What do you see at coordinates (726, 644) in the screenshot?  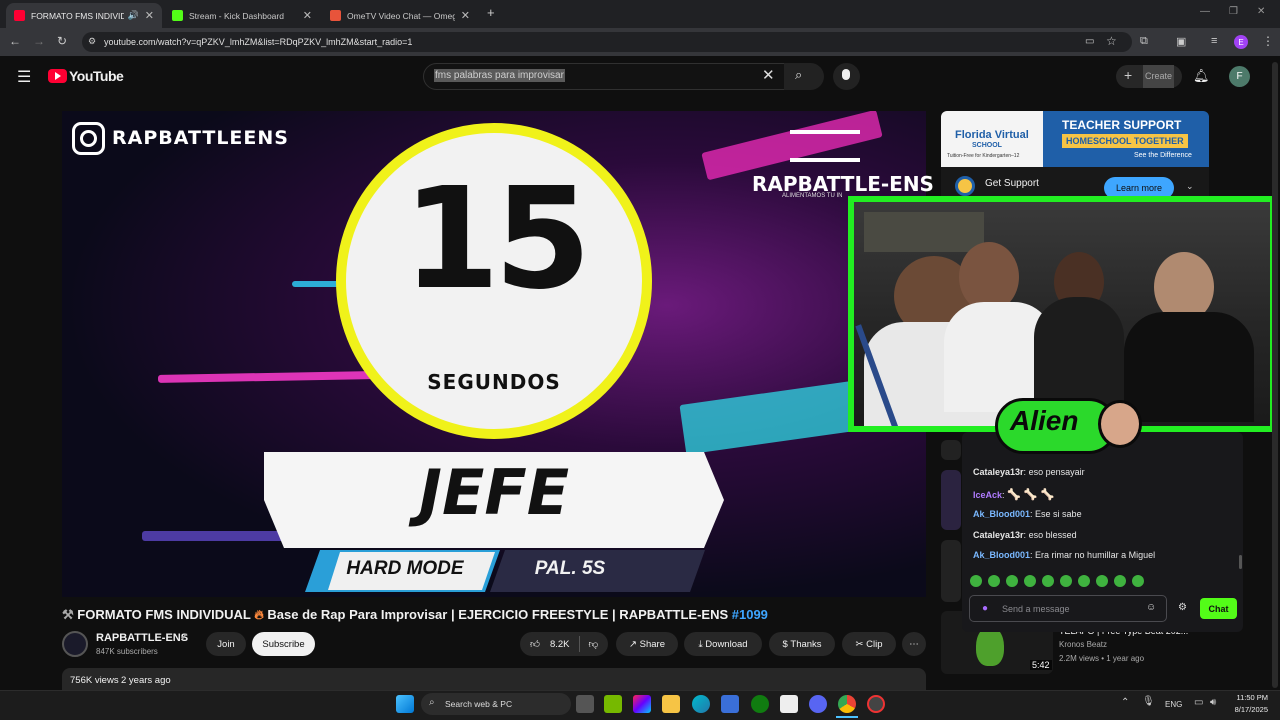 I see `download-label: Download` at bounding box center [726, 644].